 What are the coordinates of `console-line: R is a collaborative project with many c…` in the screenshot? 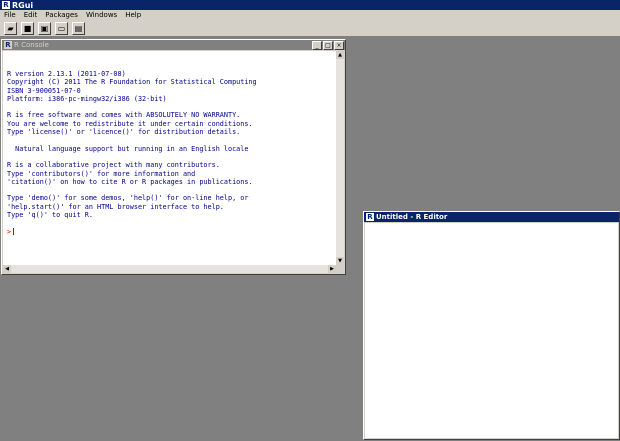 It's located at (113, 165).